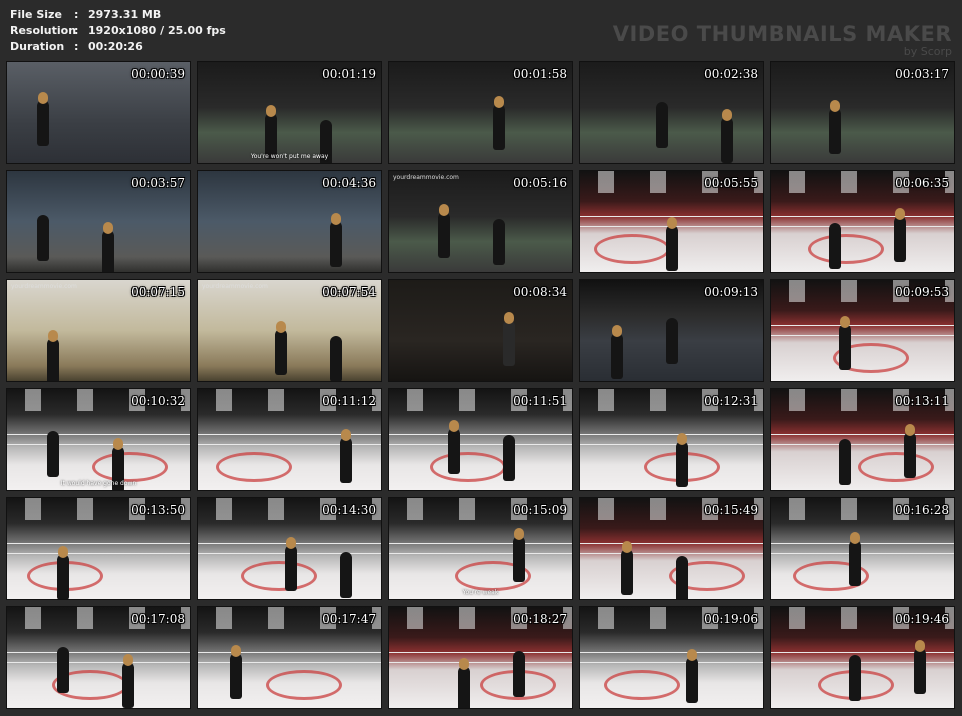  I want to click on file-size-label: File Size, so click(36, 14).